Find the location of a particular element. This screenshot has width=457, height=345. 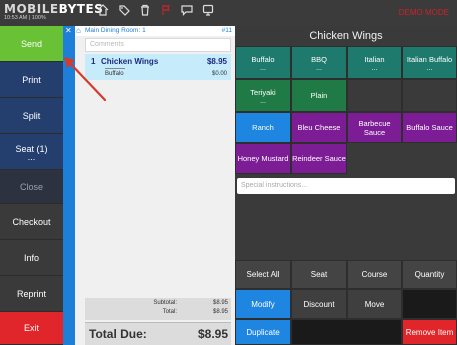

print-label: Print is located at coordinates (31, 79).